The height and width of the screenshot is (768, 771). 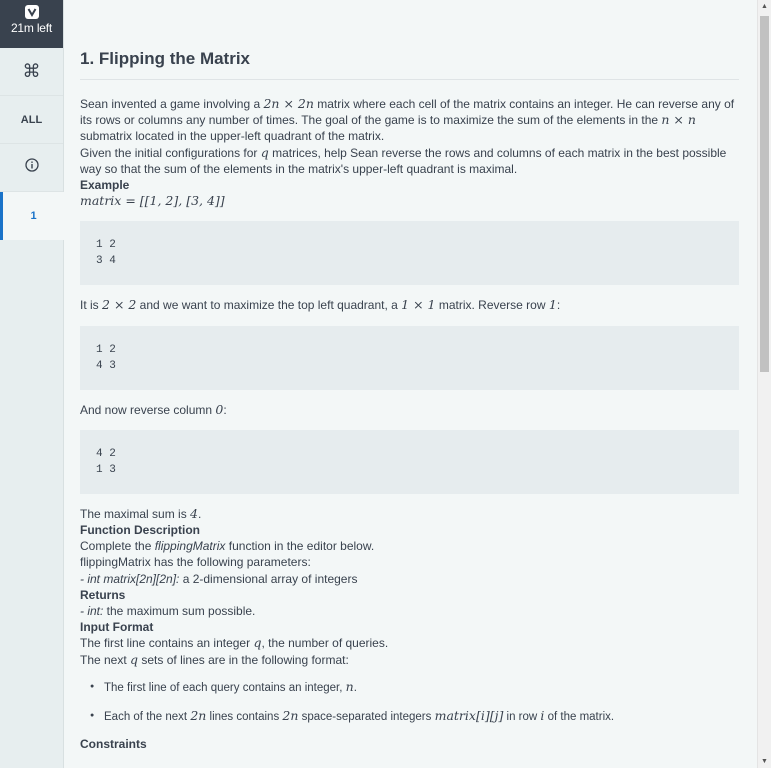 What do you see at coordinates (552, 305) in the screenshot?
I see `math: 1` at bounding box center [552, 305].